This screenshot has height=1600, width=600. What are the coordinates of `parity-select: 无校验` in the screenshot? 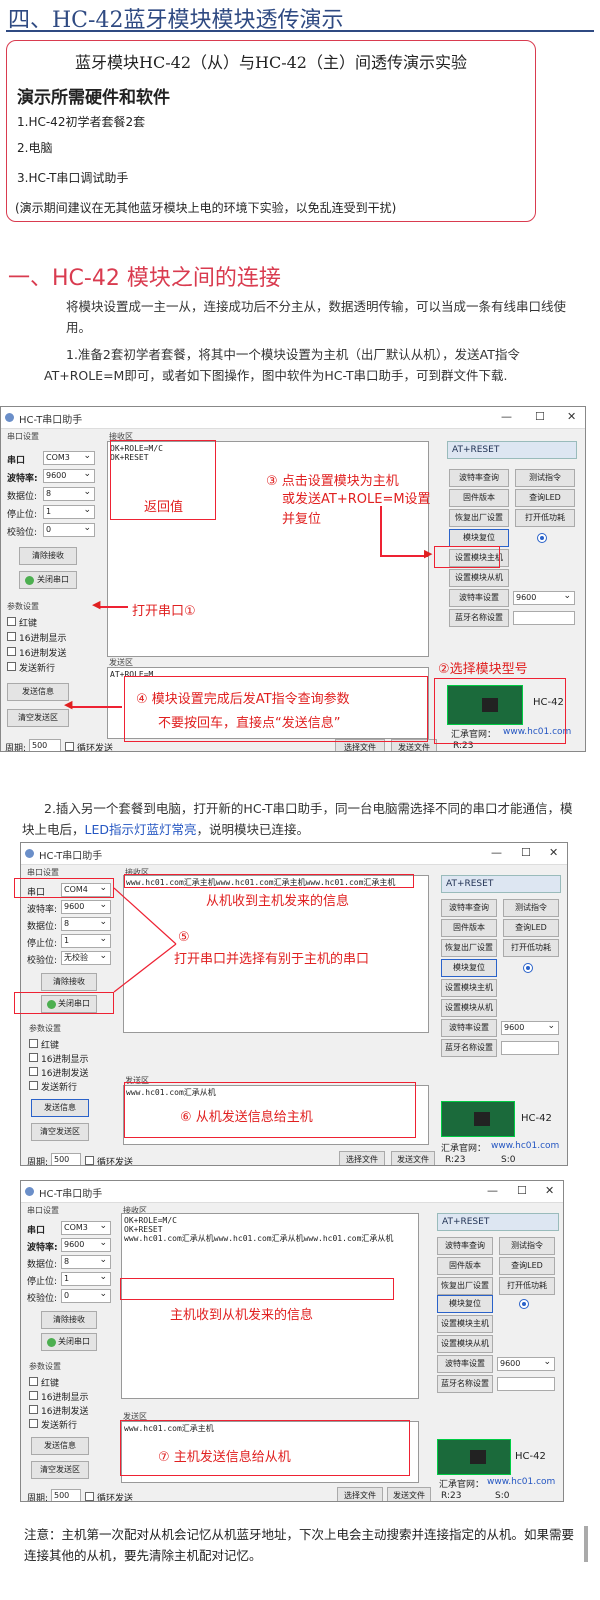 It's located at (86, 957).